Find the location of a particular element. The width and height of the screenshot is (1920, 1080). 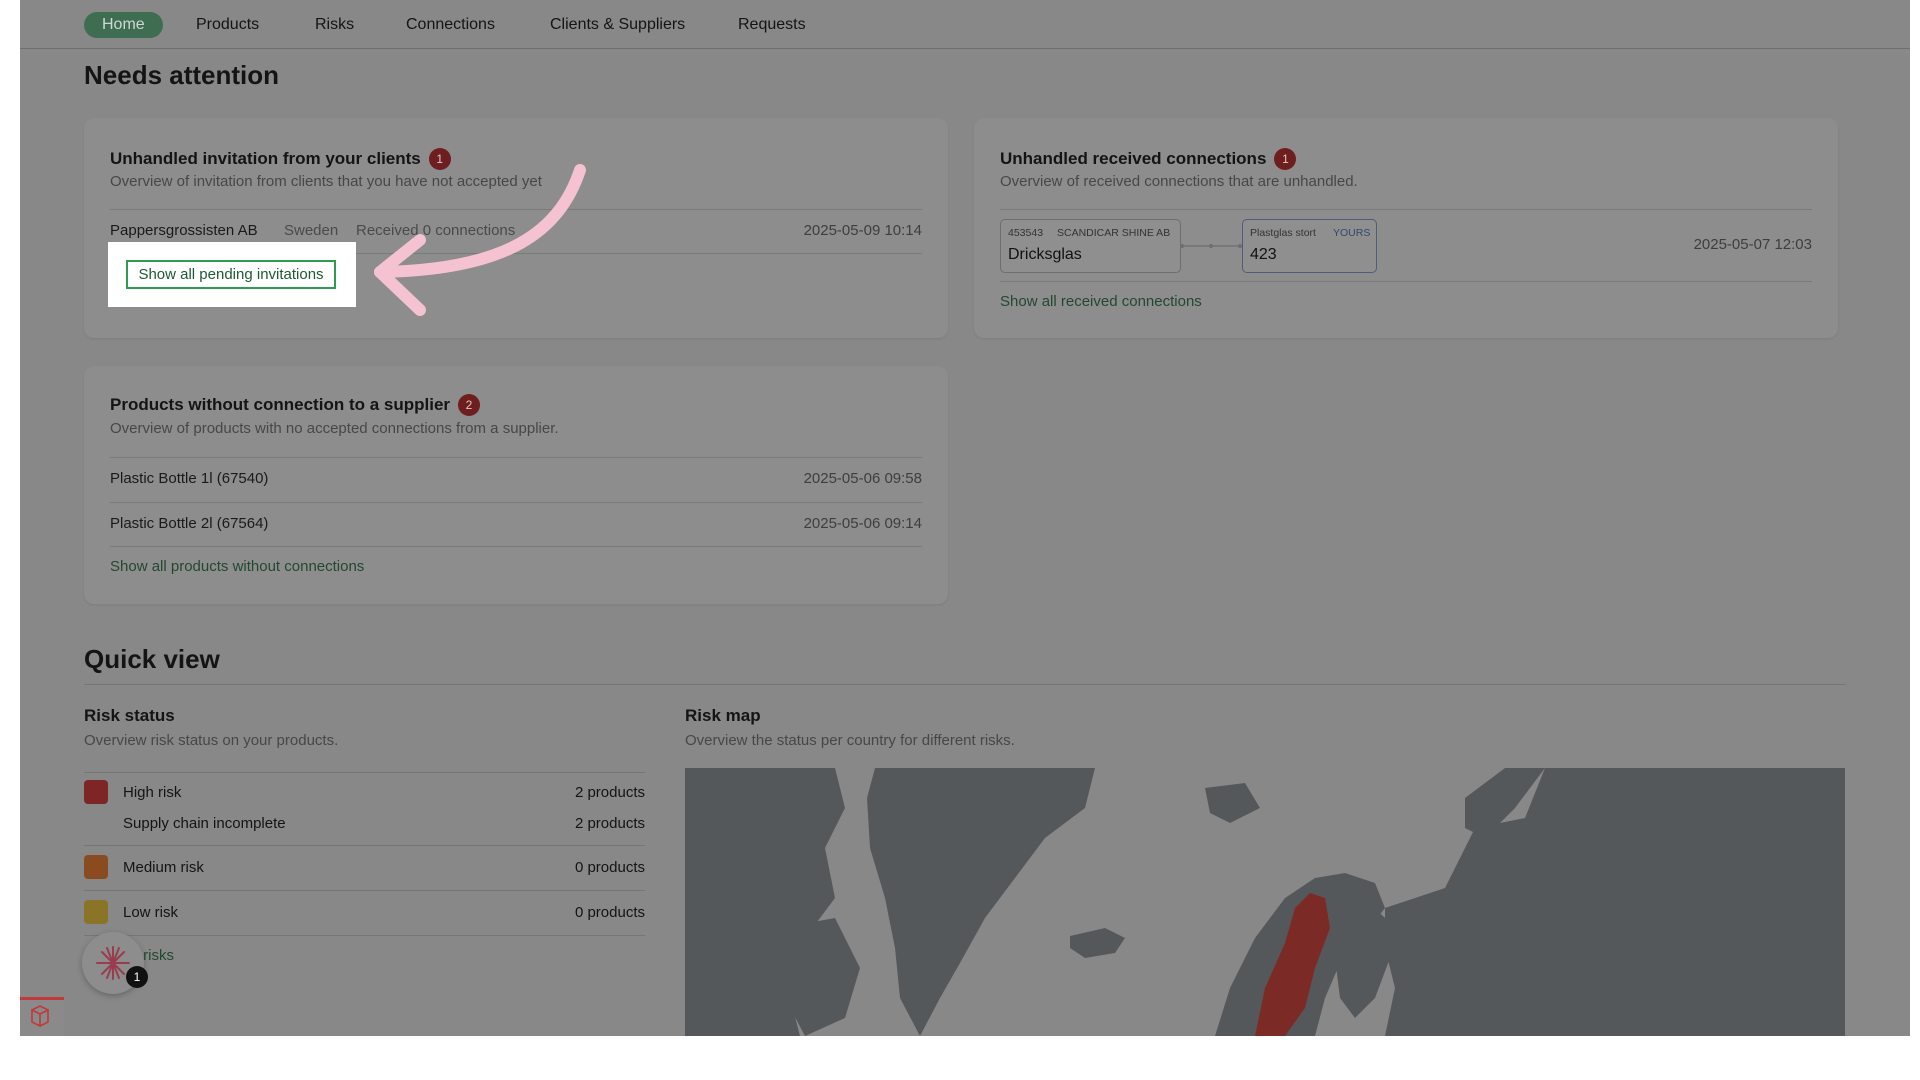

show-all-received-connections-link: Show all received connections is located at coordinates (1101, 301).